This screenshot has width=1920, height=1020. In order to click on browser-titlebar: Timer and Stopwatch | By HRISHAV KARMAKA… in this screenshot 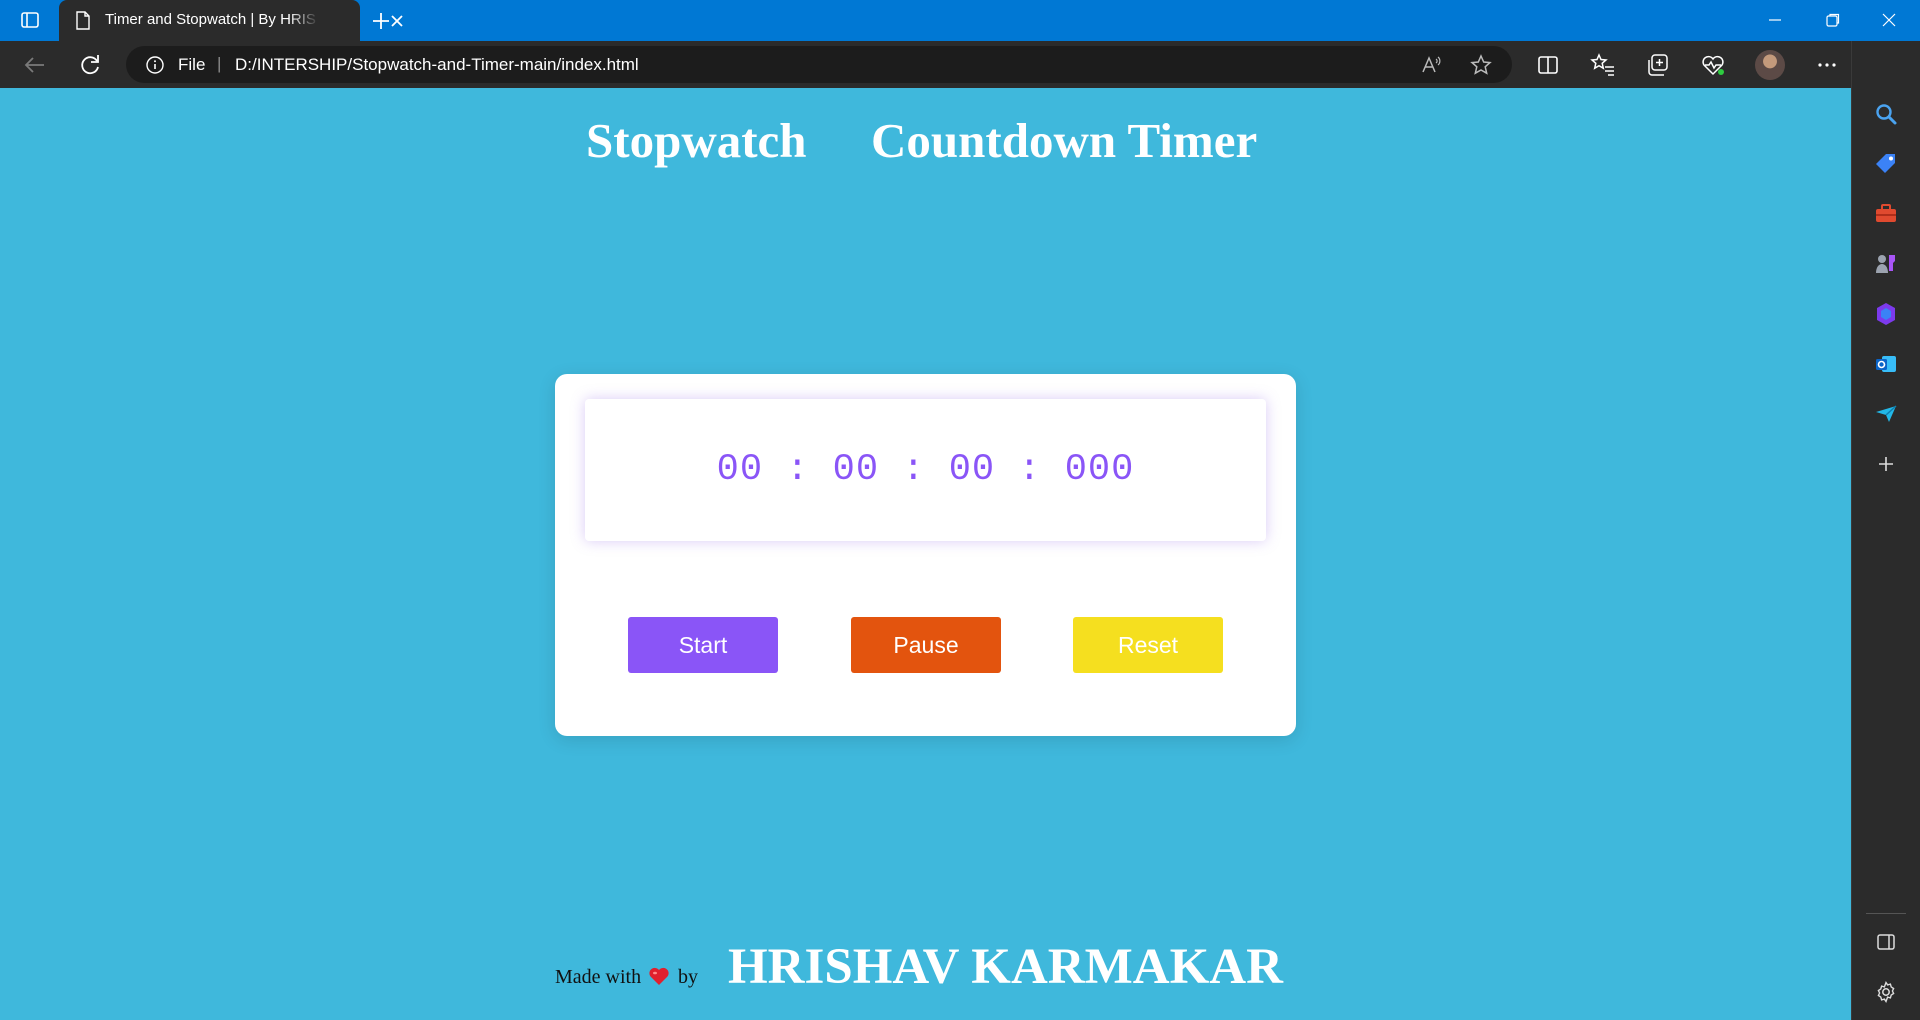, I will do `click(960, 20)`.